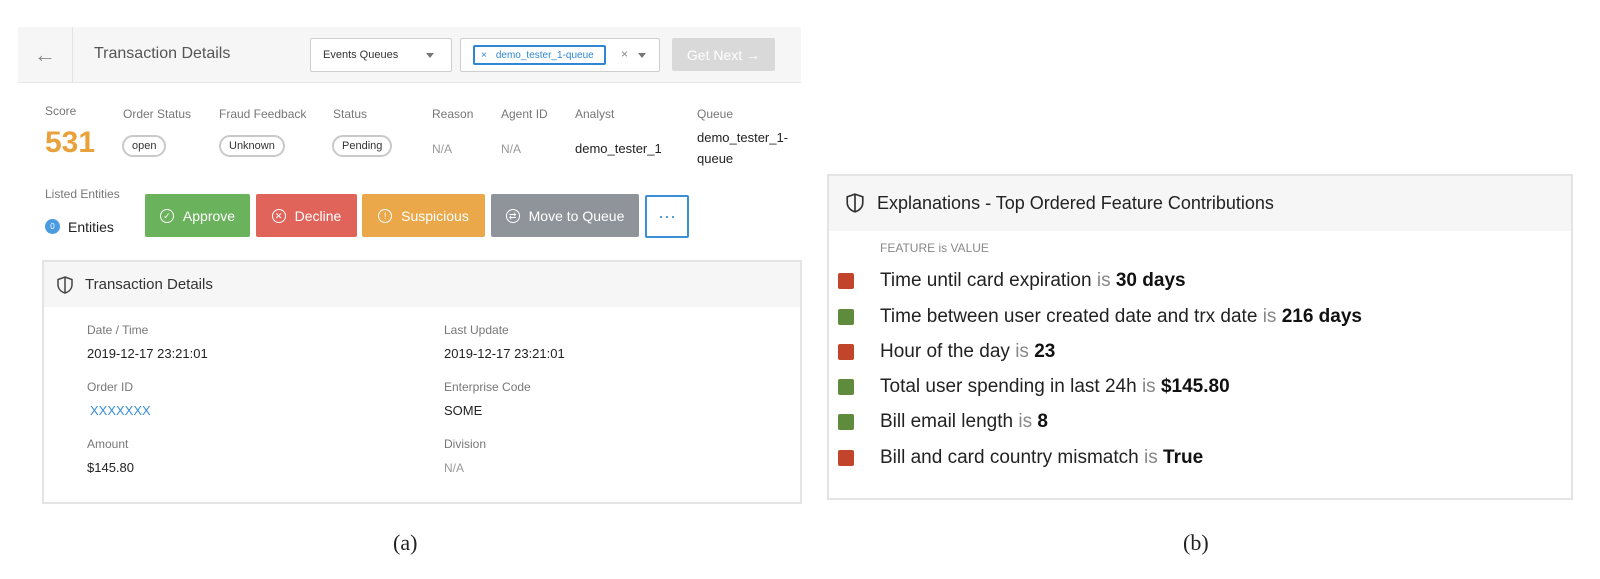 The height and width of the screenshot is (579, 1600). Describe the element at coordinates (504, 353) in the screenshot. I see `last-update-value: 2019-12-17 23:21:01` at that location.